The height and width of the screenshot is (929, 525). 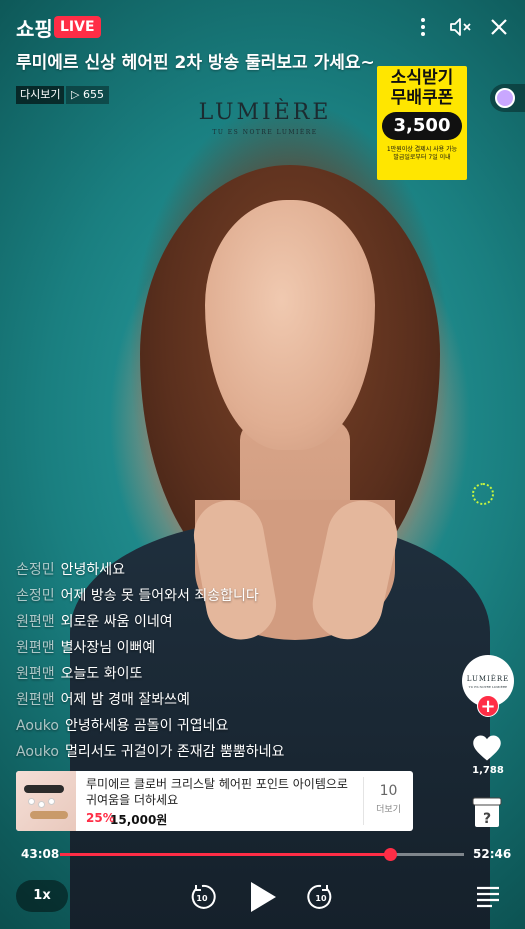 What do you see at coordinates (487, 748) in the screenshot?
I see `heart-icon` at bounding box center [487, 748].